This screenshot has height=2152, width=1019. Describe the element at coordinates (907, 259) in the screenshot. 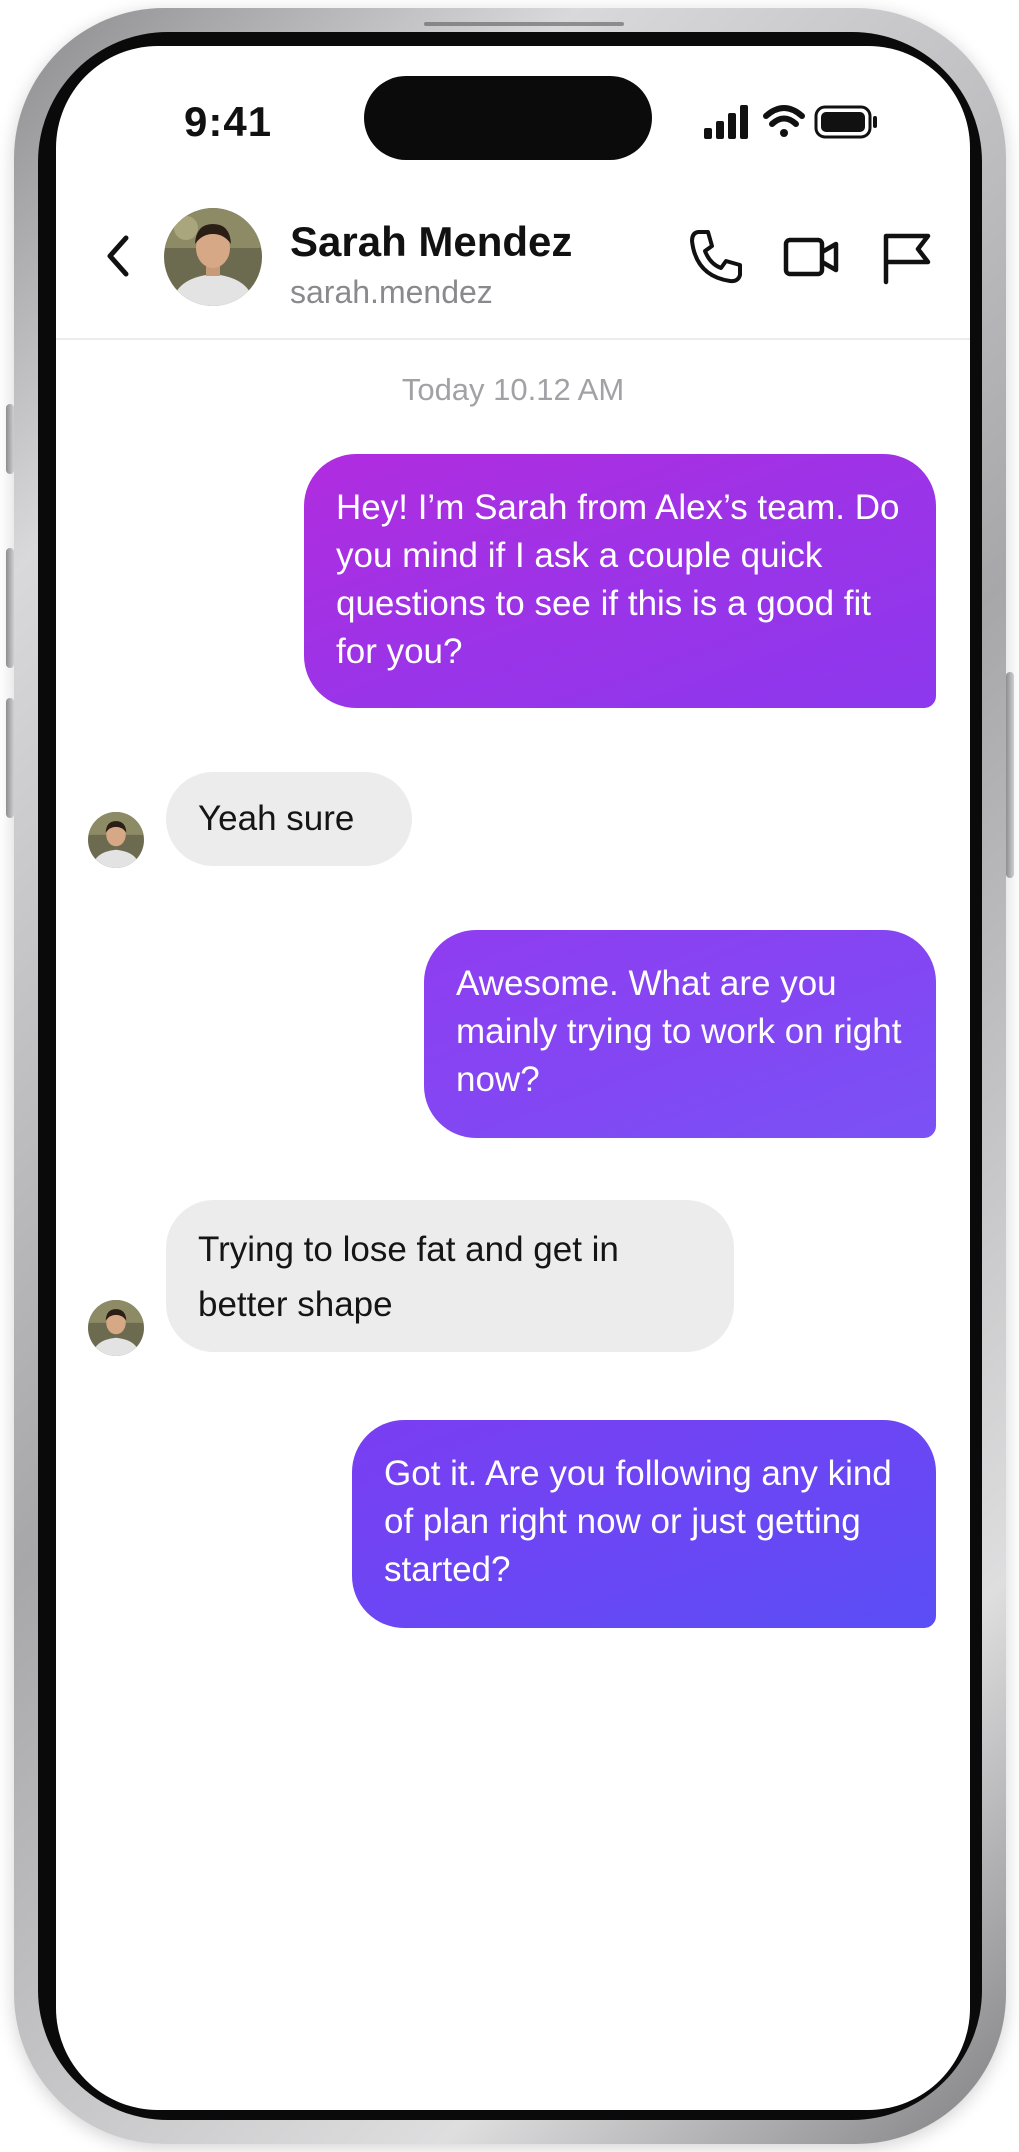

I see `flag-icon` at that location.